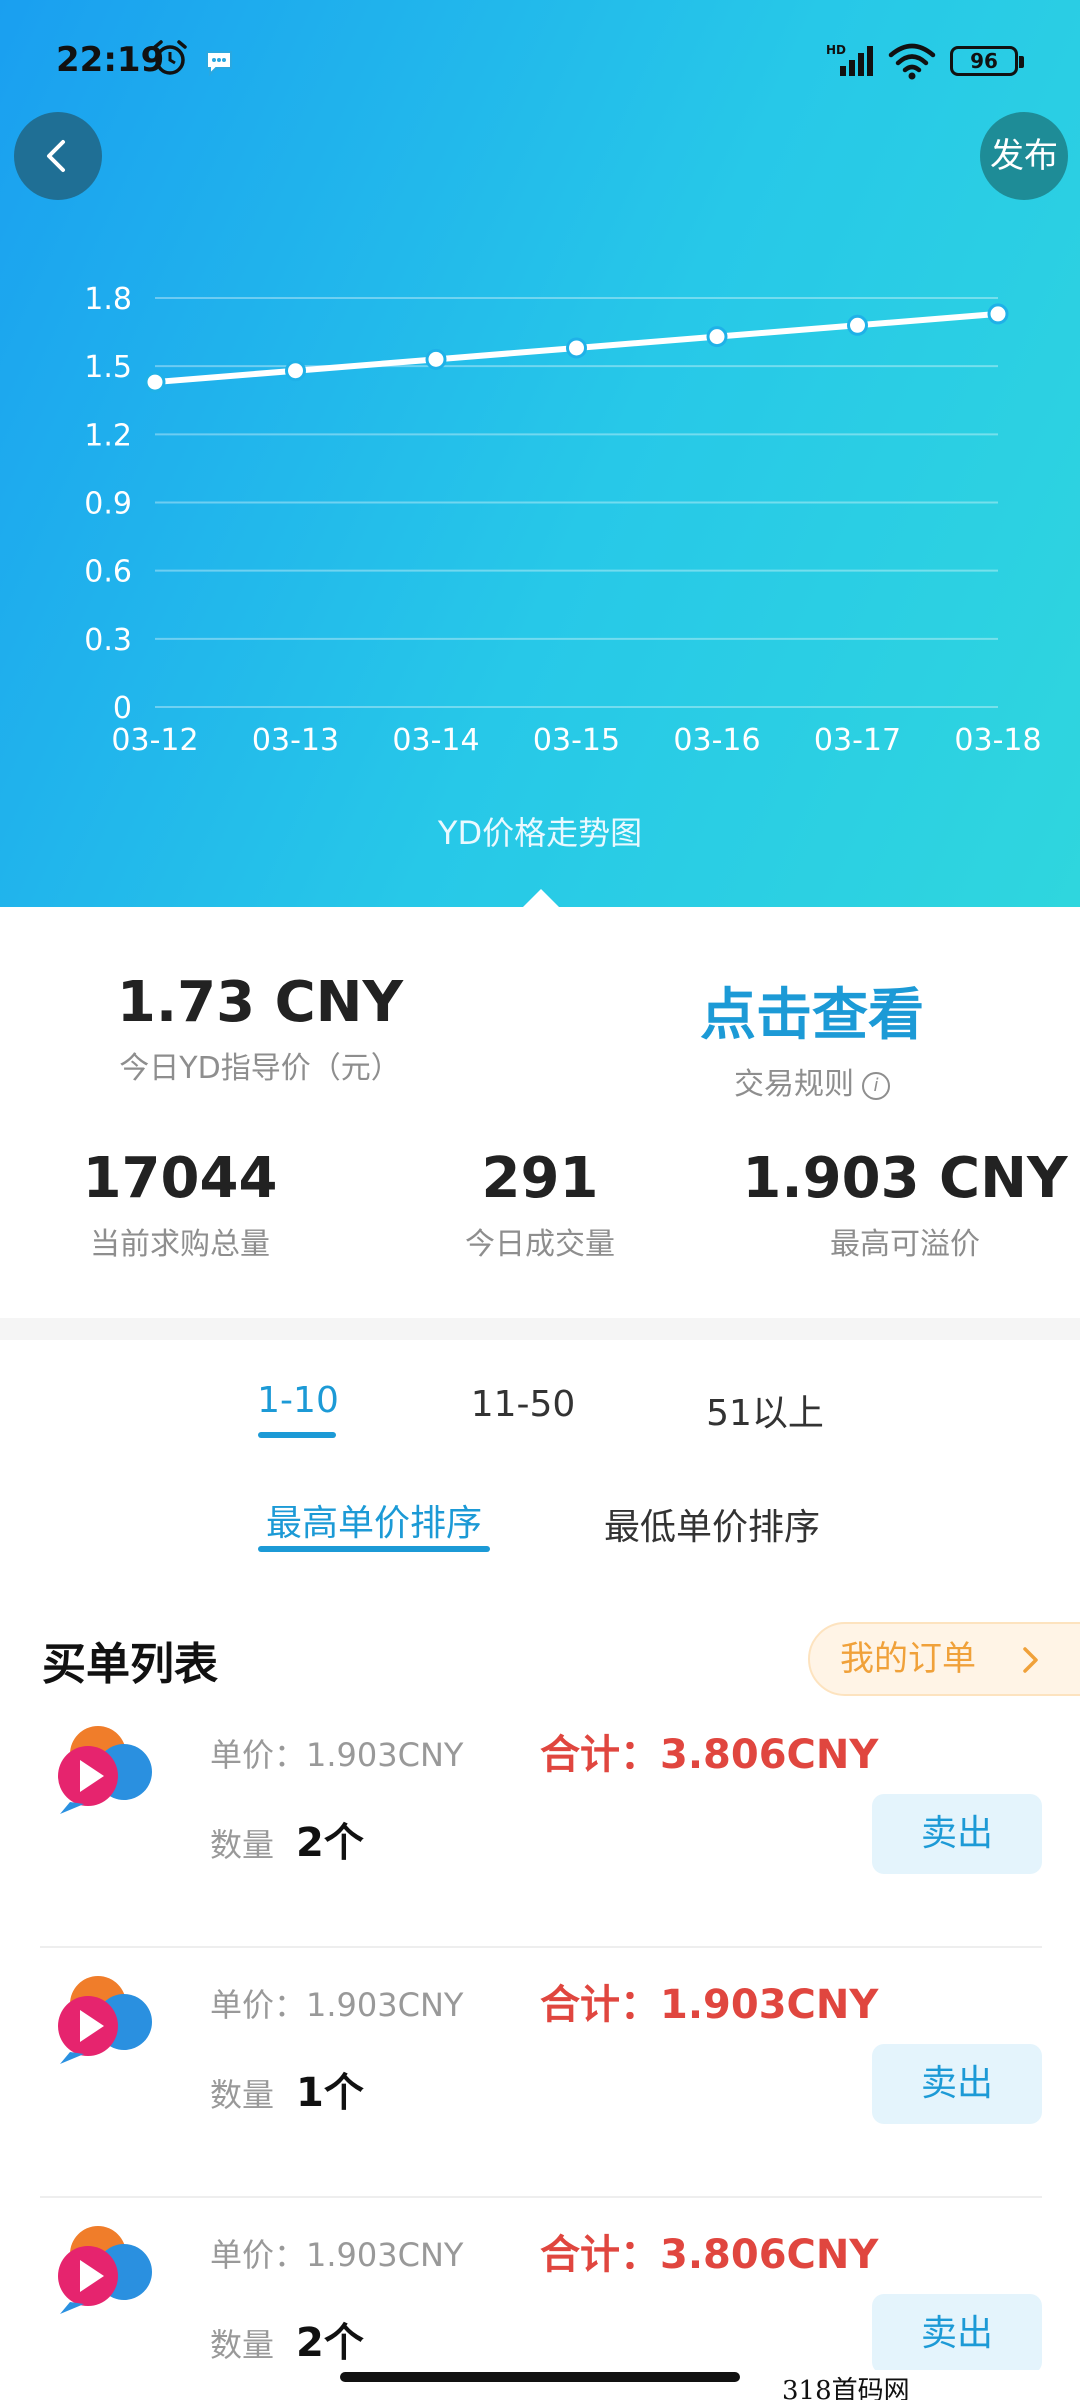  What do you see at coordinates (260, 1002) in the screenshot?
I see `guide-price-value: 1.73 CNY` at bounding box center [260, 1002].